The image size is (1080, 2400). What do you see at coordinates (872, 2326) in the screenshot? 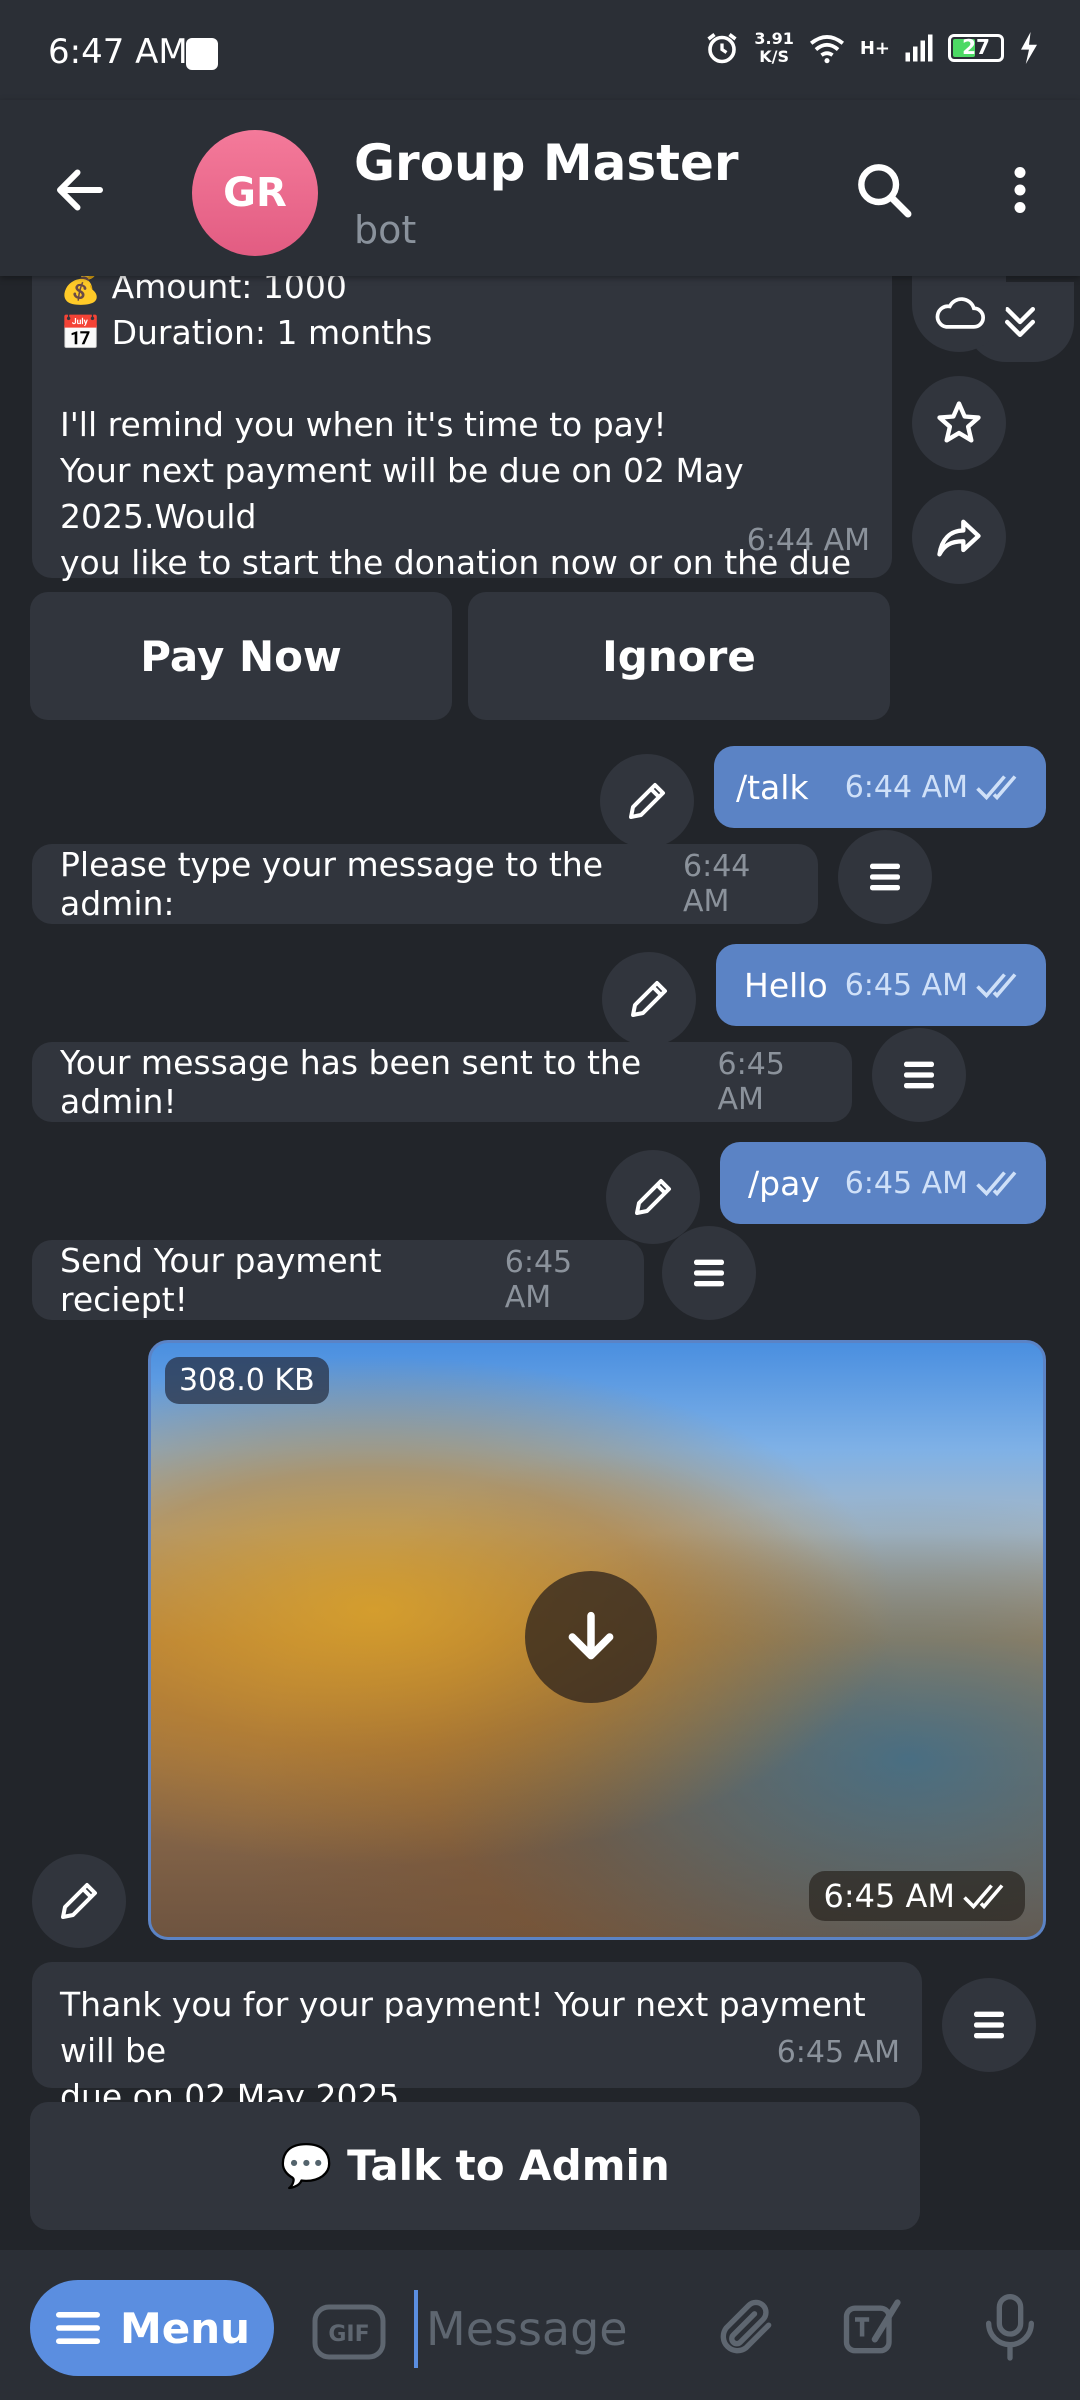
I see `sticker-icon` at bounding box center [872, 2326].